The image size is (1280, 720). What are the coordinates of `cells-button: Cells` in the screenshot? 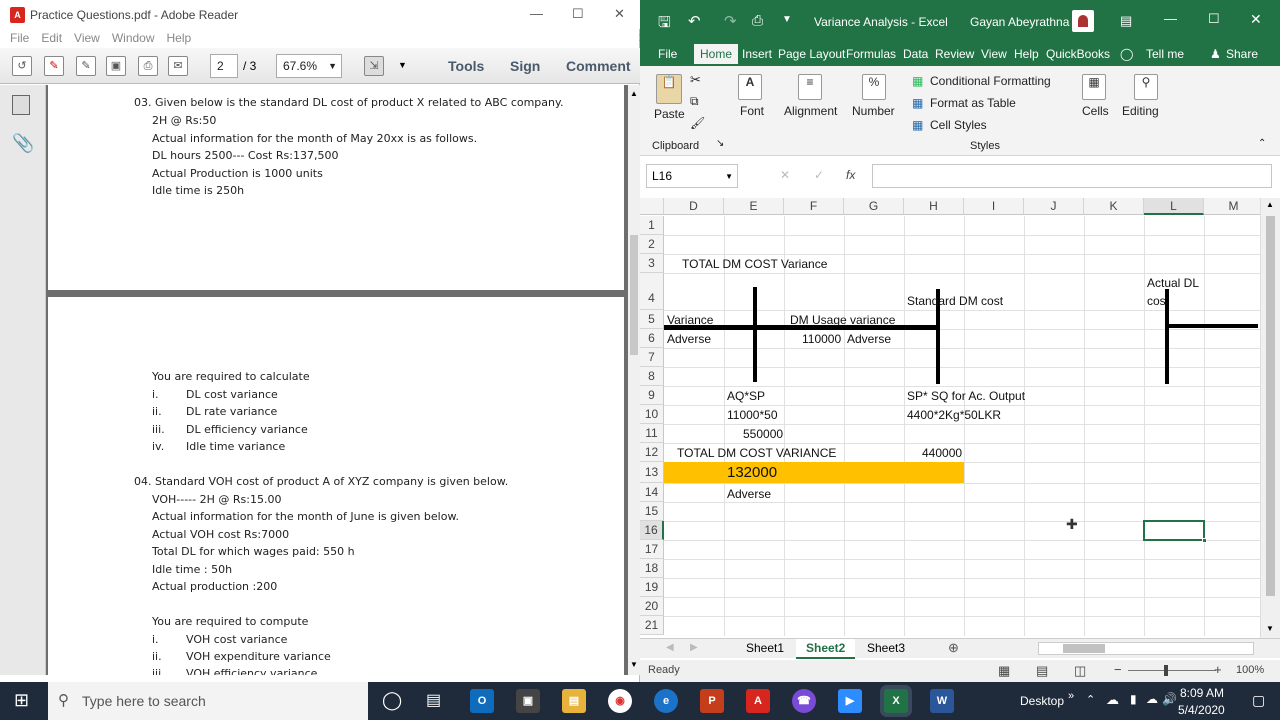 It's located at (1095, 111).